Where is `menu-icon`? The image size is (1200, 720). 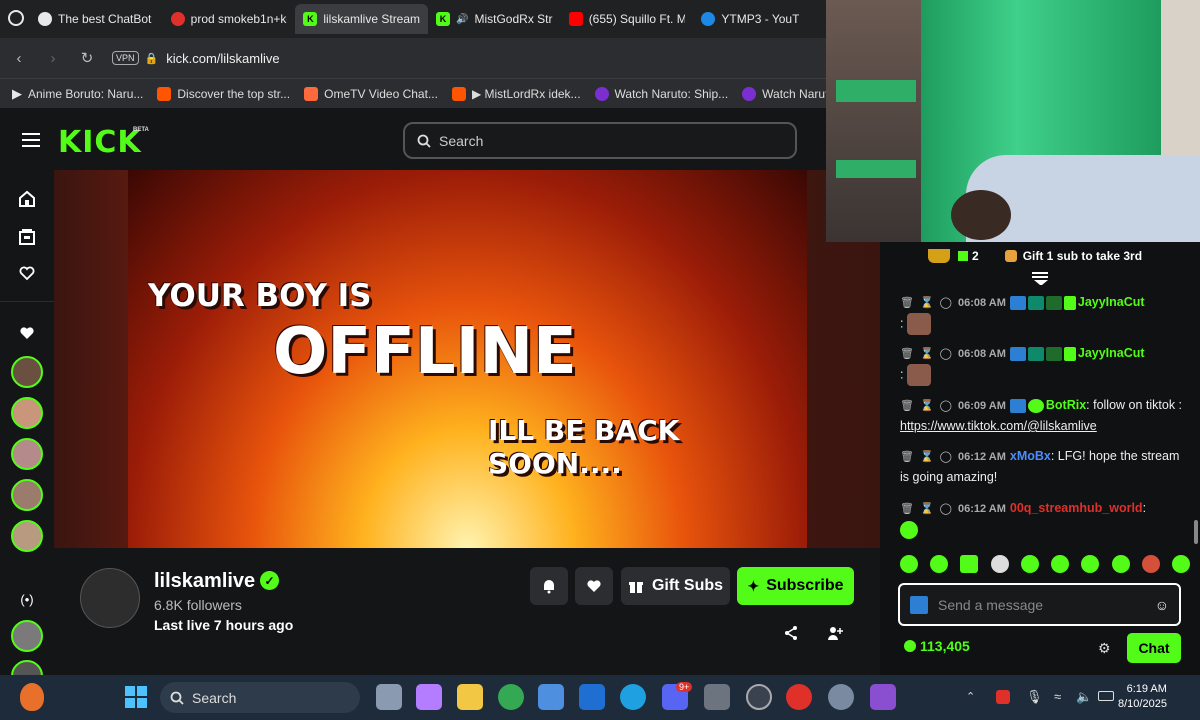
menu-icon is located at coordinates (31, 140).